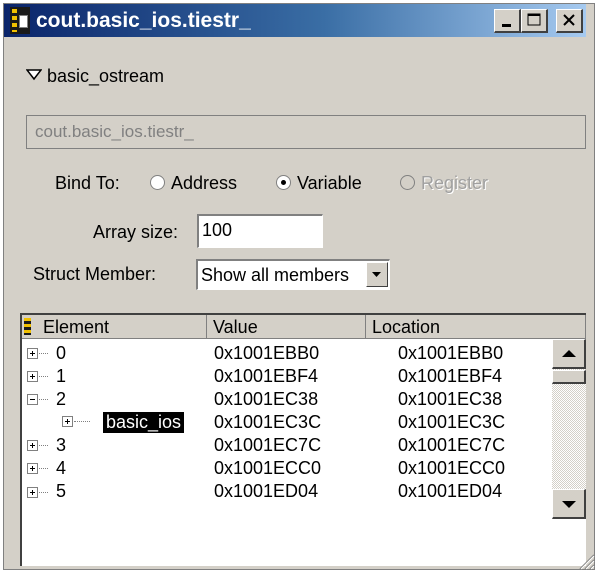 This screenshot has height=572, width=597. Describe the element at coordinates (283, 182) in the screenshot. I see `radio-variable` at that location.